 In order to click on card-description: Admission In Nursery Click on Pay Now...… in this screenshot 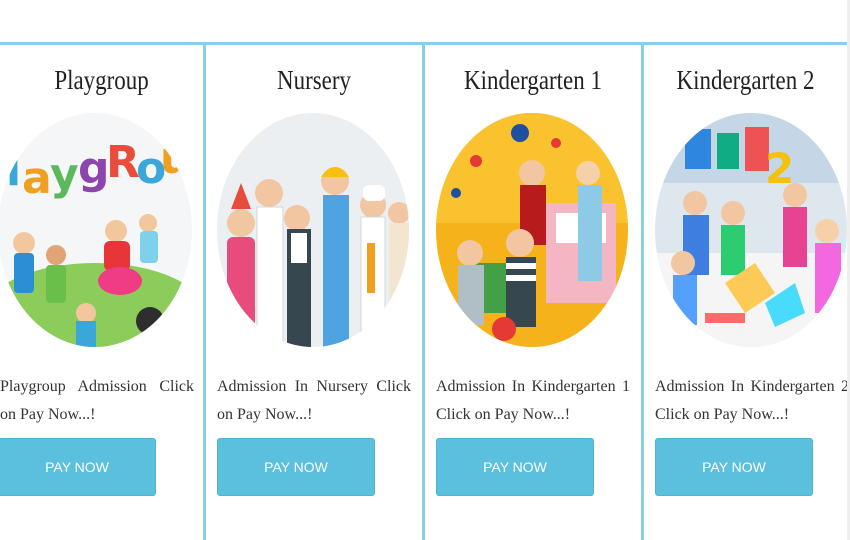, I will do `click(314, 400)`.